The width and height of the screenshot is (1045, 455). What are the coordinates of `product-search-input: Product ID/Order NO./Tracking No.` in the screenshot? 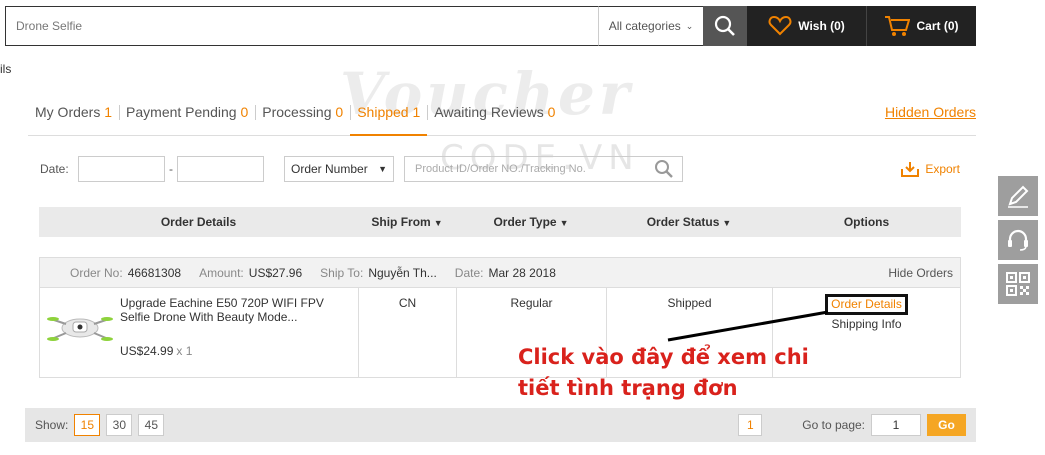 It's located at (543, 169).